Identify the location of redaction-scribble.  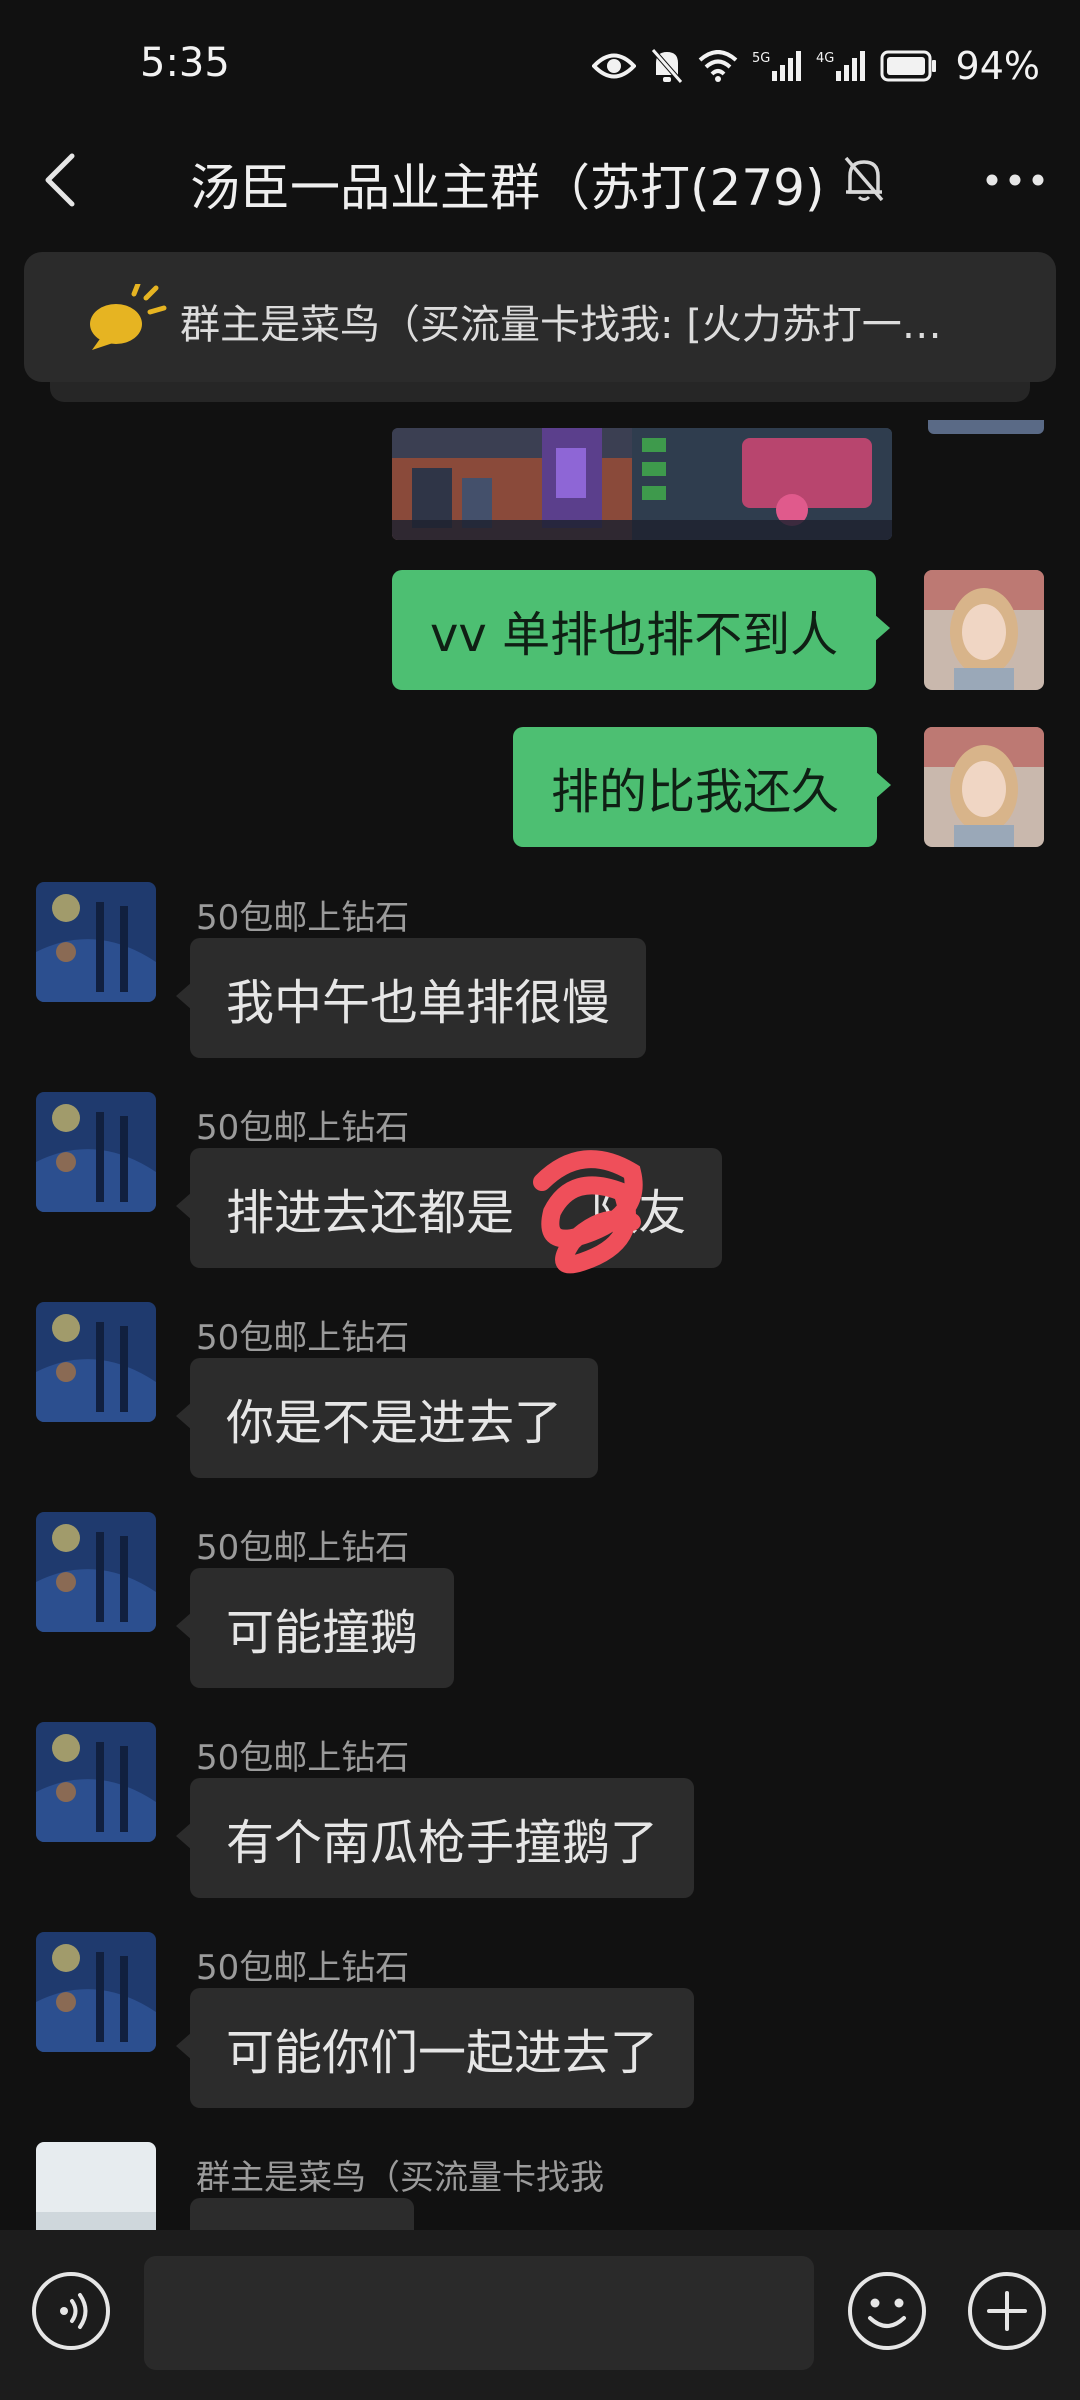
(588, 1212).